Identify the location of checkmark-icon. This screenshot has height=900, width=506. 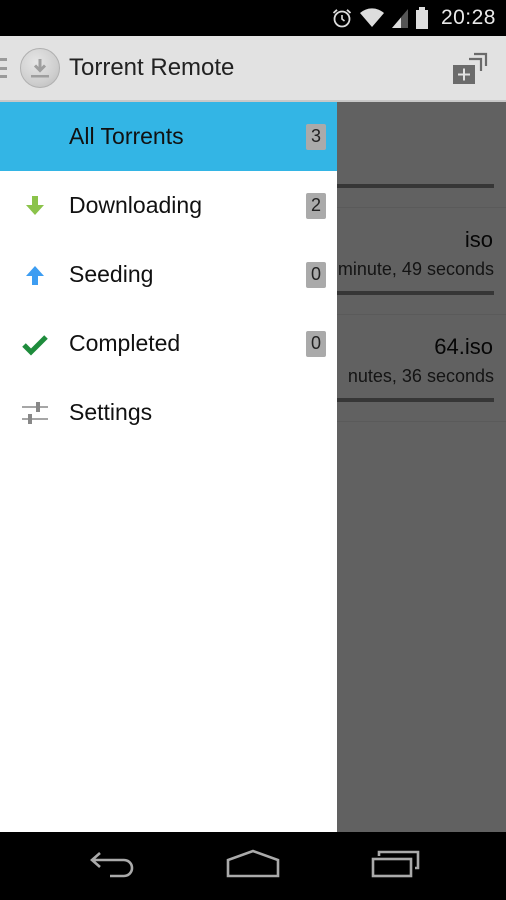
(35, 344).